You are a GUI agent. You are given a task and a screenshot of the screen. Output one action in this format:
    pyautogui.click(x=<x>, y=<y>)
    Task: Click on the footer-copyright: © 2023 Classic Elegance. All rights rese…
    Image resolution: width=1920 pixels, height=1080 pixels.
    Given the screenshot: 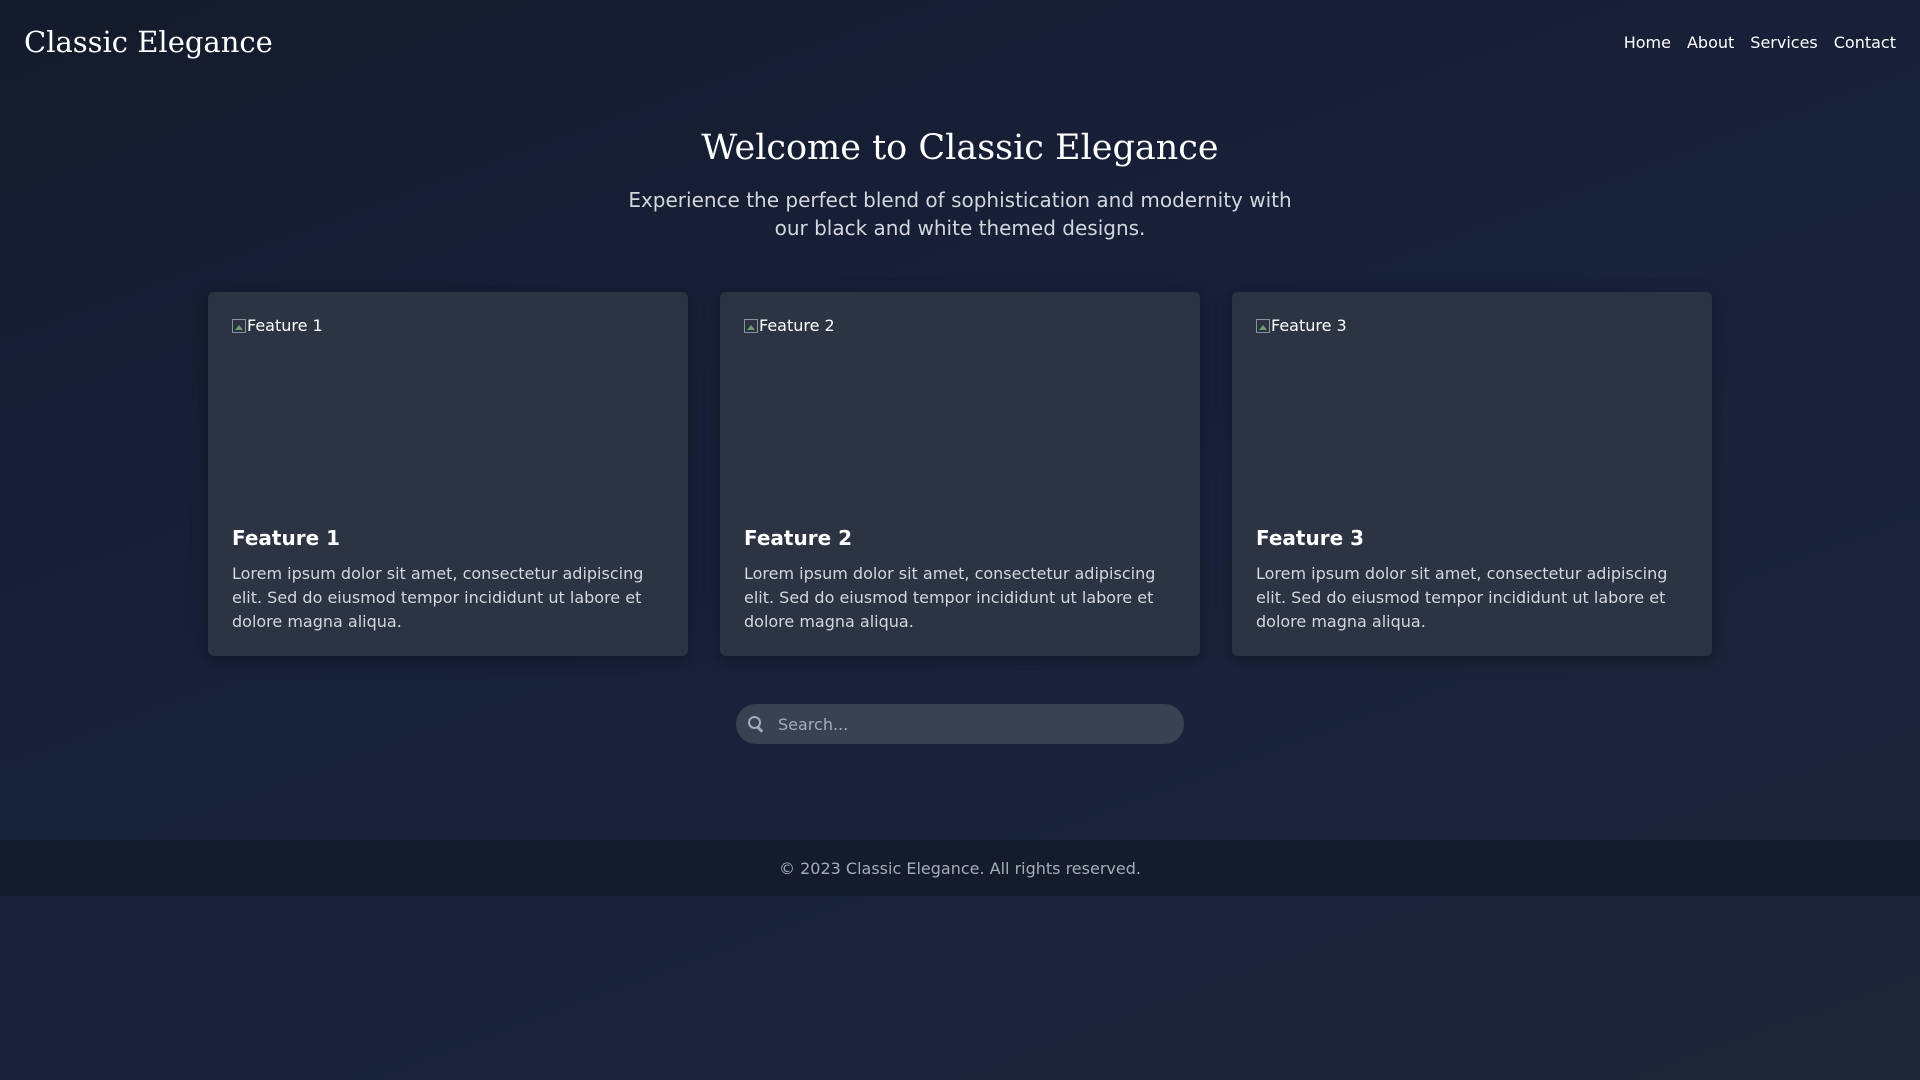 What is the action you would take?
    pyautogui.click(x=960, y=868)
    